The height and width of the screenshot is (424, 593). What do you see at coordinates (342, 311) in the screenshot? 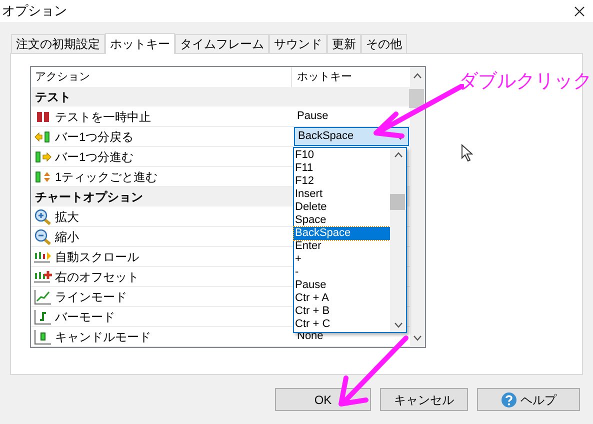
I see `dropdown-option: Ctr + B` at bounding box center [342, 311].